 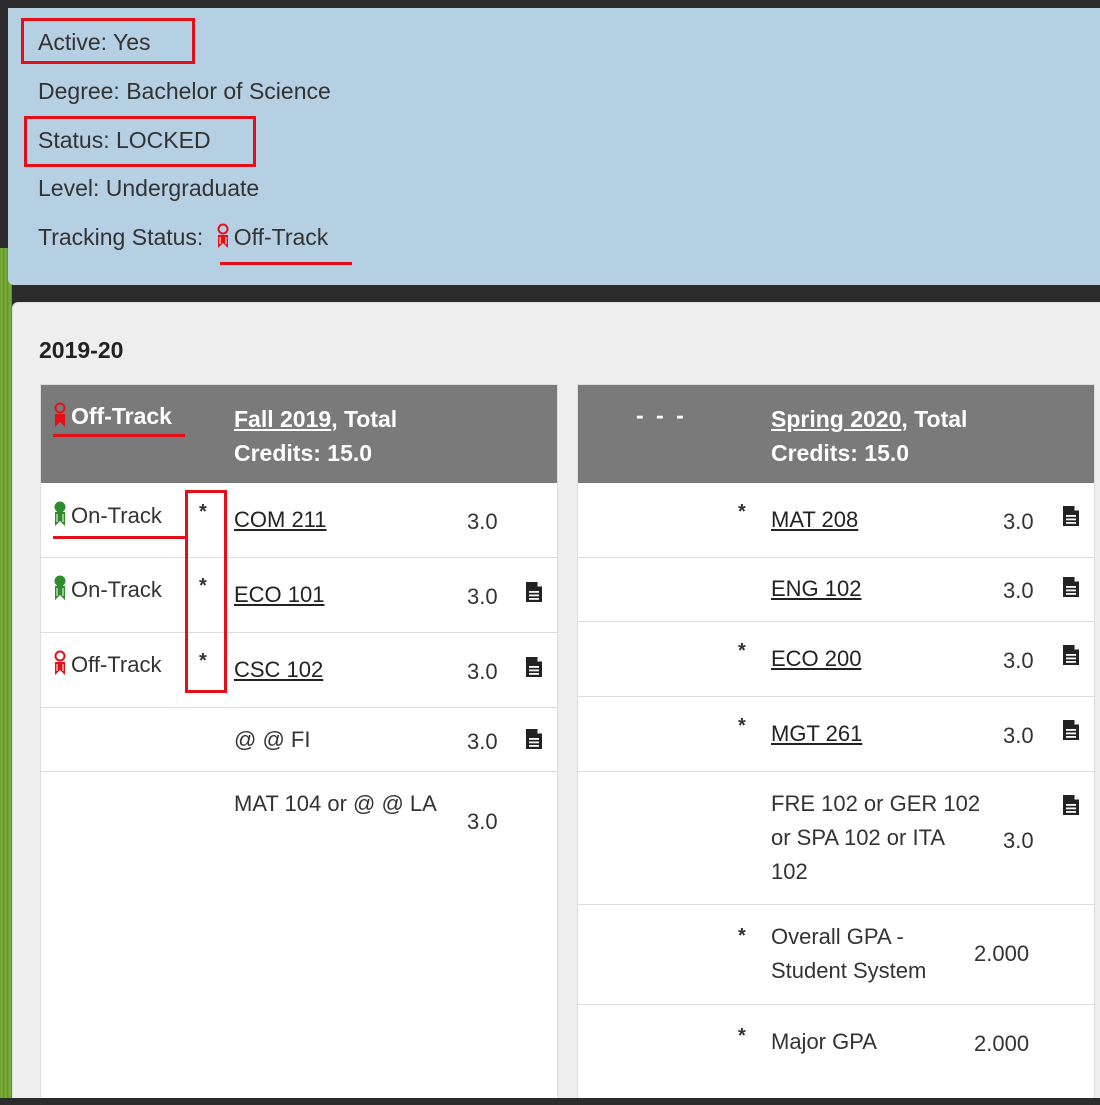 I want to click on course-row: * ECO 200 3.0, so click(x=836, y=659).